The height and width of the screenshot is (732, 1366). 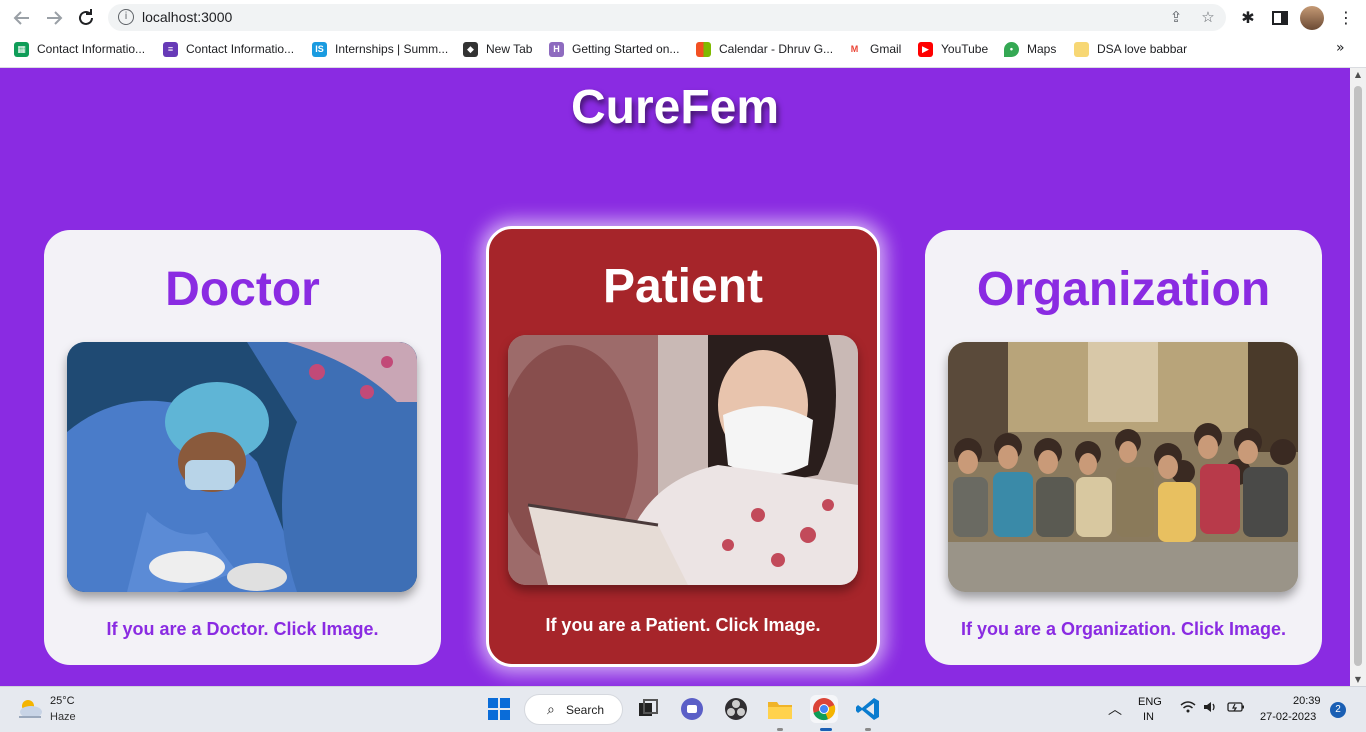 What do you see at coordinates (1115, 709) in the screenshot?
I see `tray-overflow-chevron-icon: ︿` at bounding box center [1115, 709].